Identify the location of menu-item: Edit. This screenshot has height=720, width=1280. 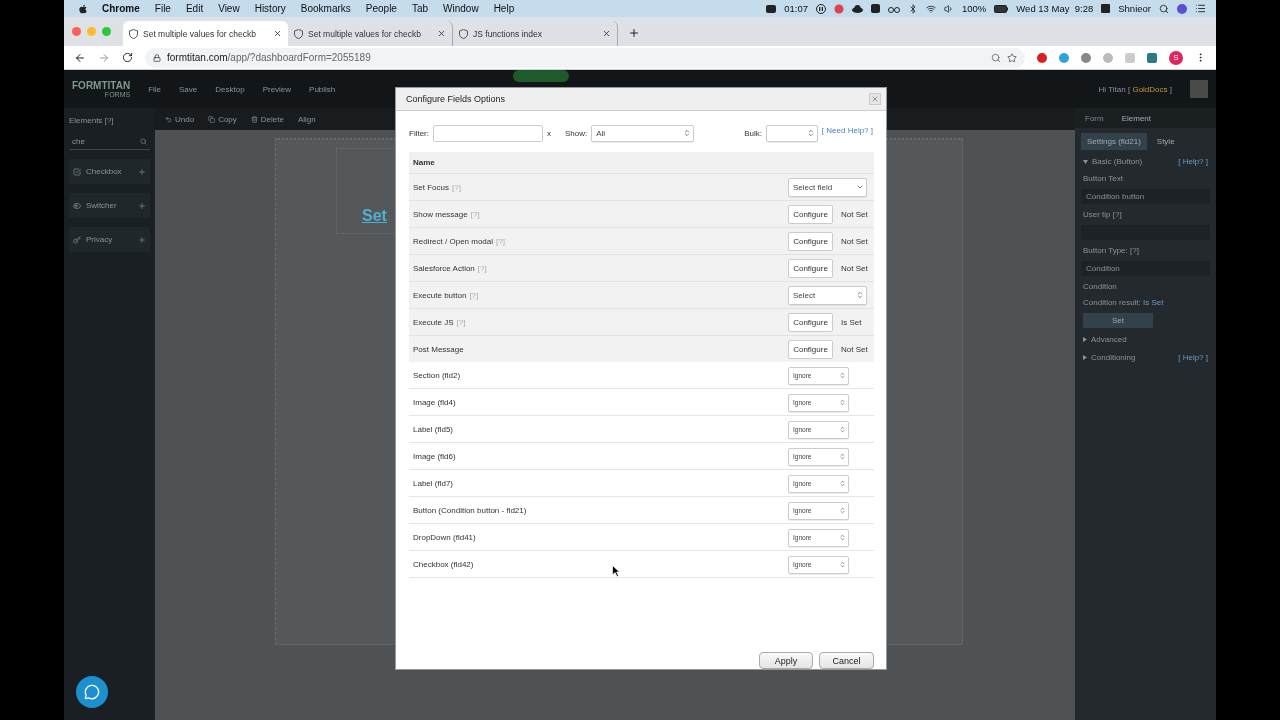
(194, 8).